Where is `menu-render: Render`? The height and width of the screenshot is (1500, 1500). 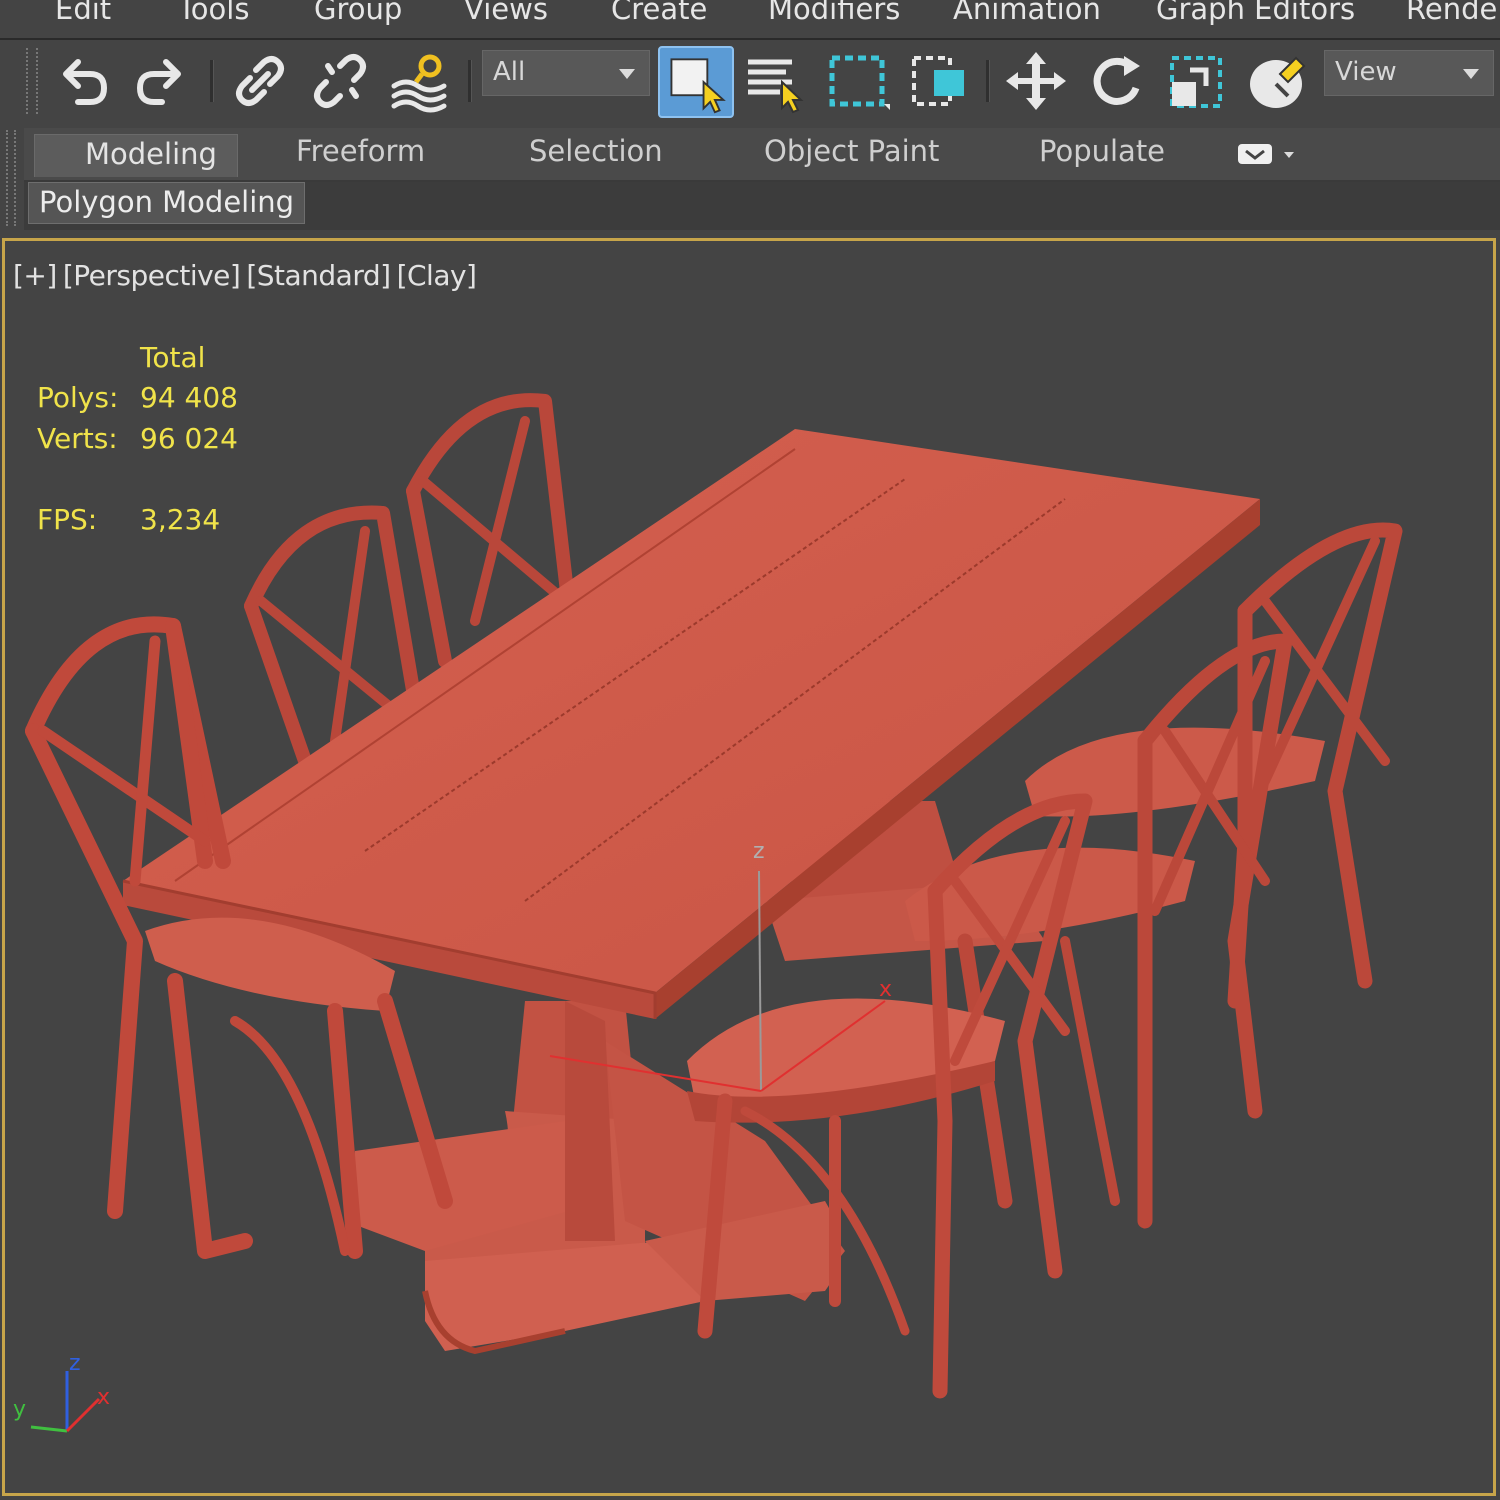 menu-render: Render is located at coordinates (1453, 13).